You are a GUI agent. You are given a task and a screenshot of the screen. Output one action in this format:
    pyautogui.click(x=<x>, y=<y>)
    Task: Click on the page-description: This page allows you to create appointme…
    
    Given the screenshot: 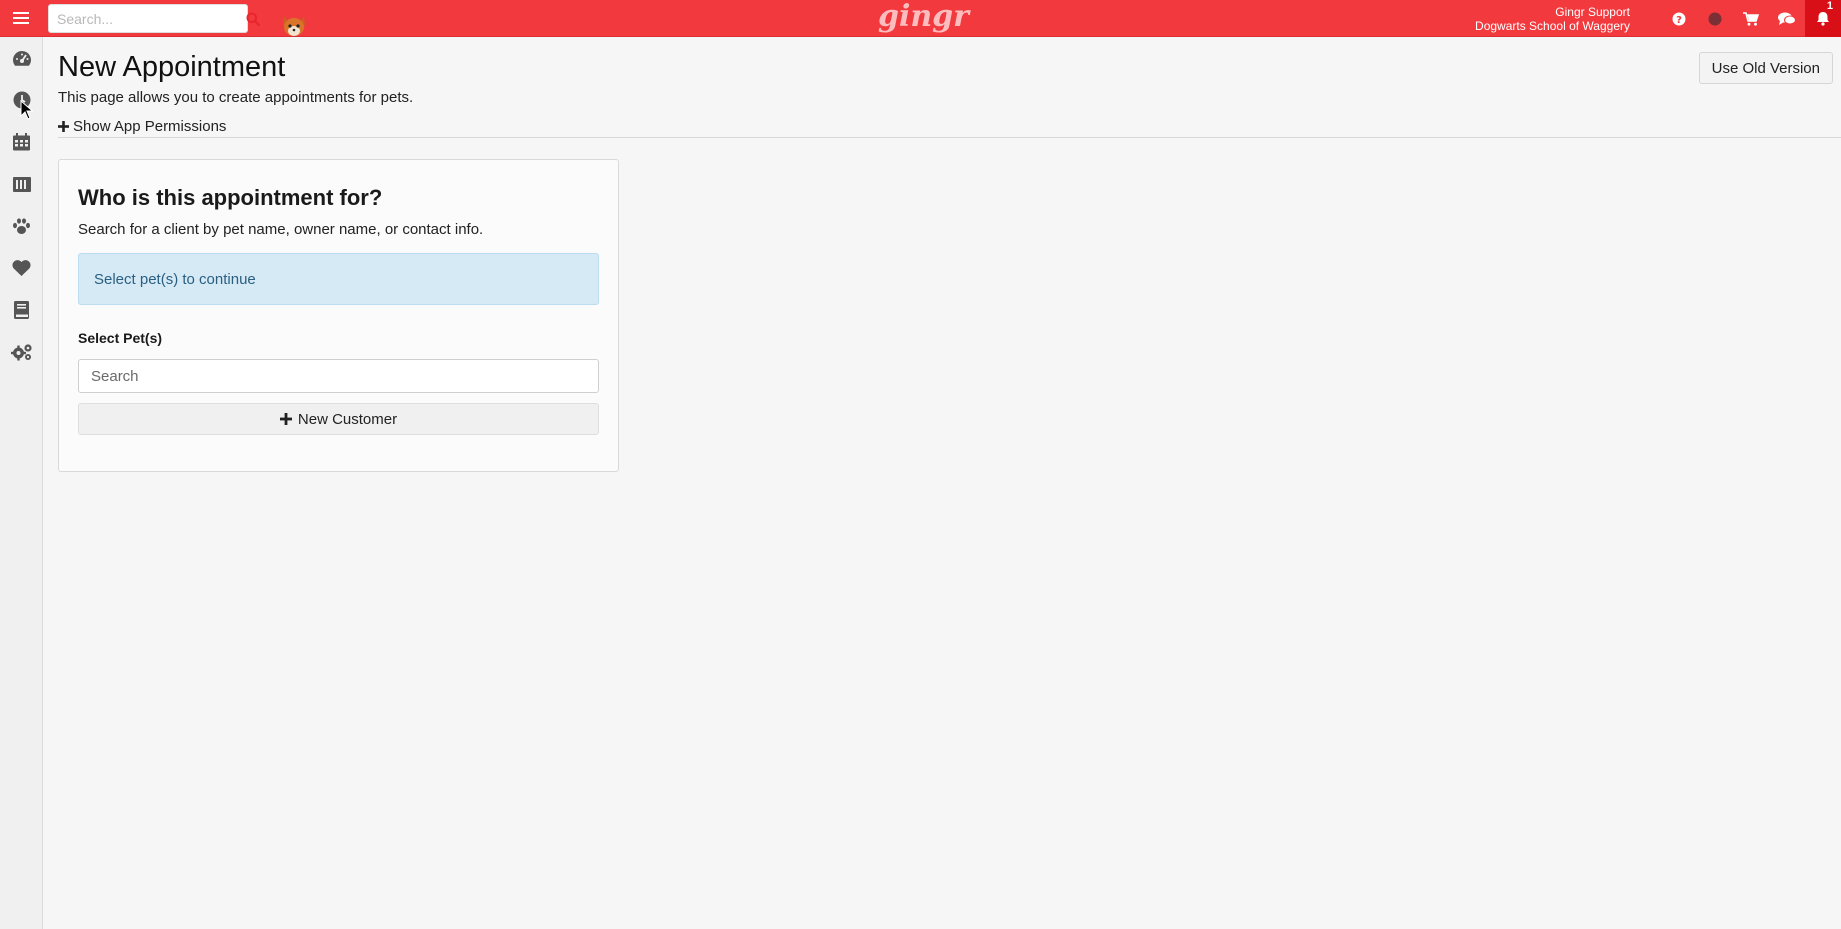 What is the action you would take?
    pyautogui.click(x=236, y=97)
    